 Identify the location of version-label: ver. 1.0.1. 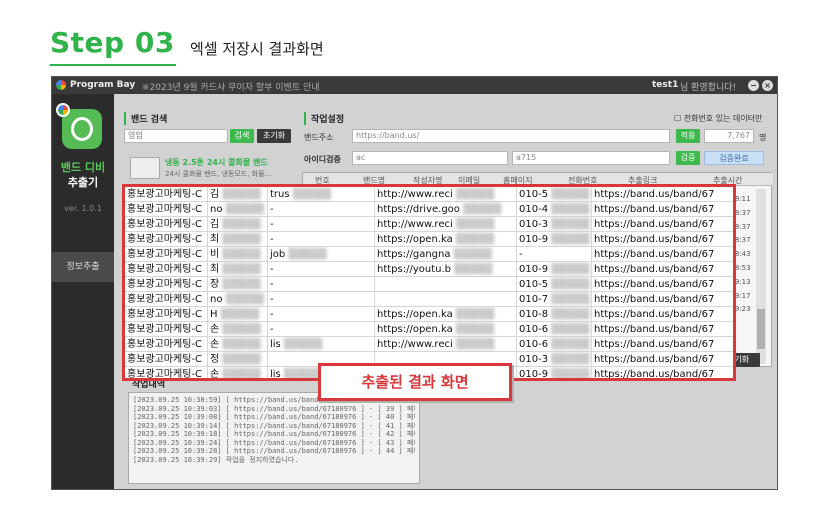
(83, 208).